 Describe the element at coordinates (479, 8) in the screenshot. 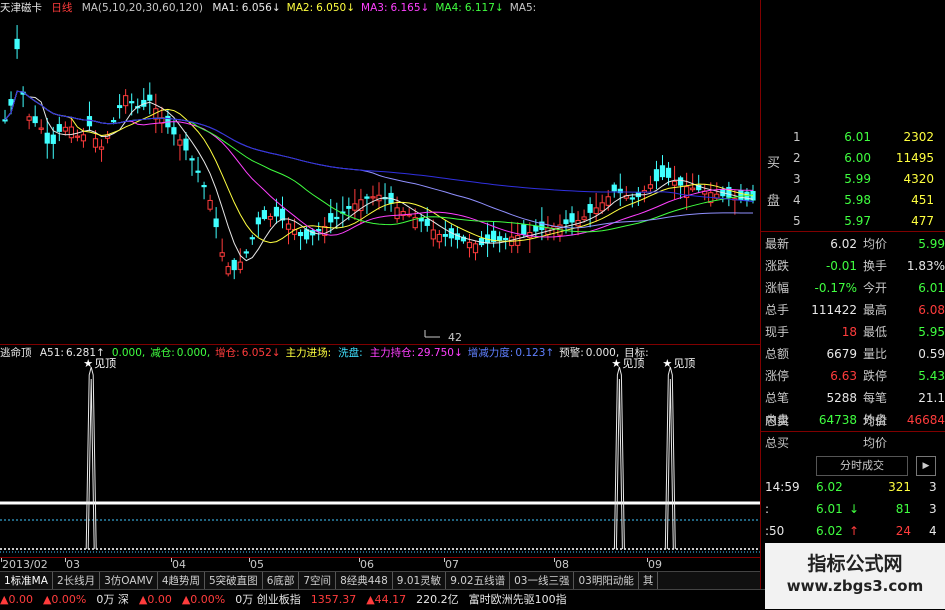

I see `ma-value: 6.117` at that location.